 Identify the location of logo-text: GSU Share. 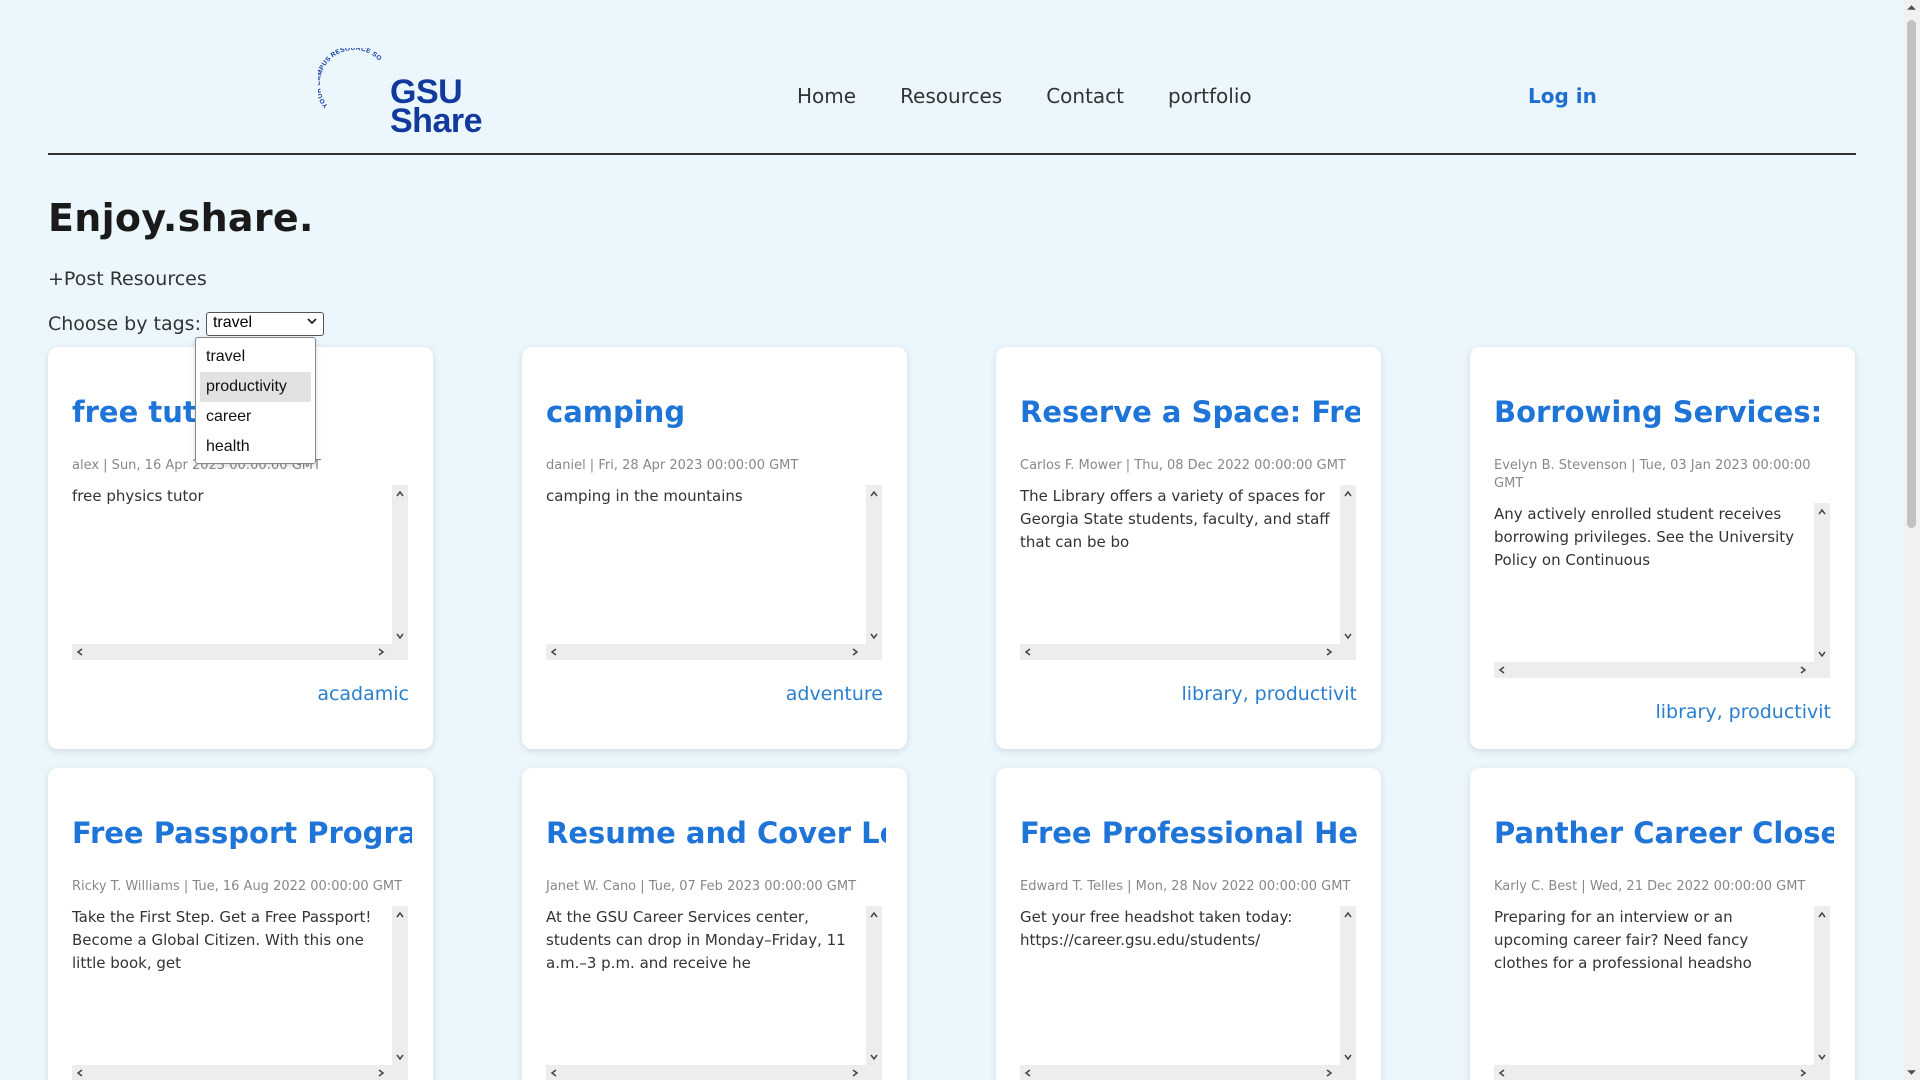
(436, 107).